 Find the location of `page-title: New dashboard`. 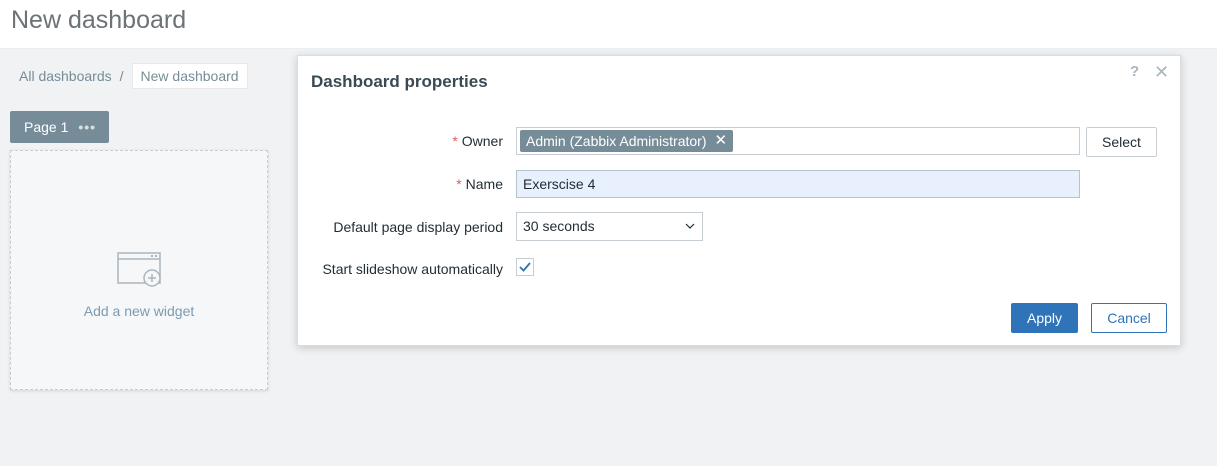

page-title: New dashboard is located at coordinates (99, 20).